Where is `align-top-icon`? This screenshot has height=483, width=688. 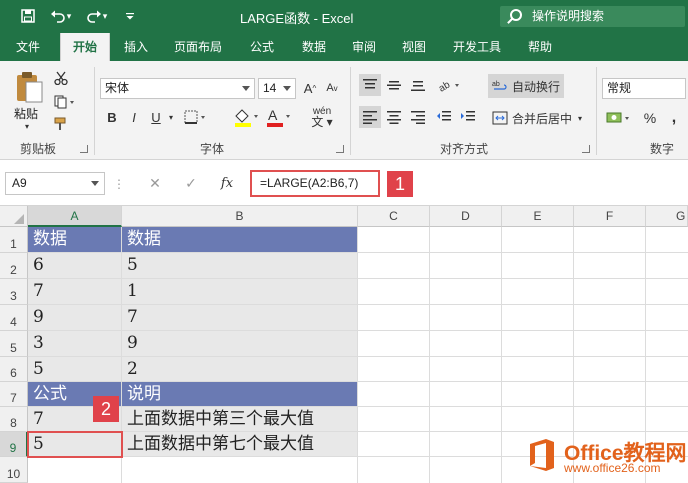
align-top-icon is located at coordinates (370, 85).